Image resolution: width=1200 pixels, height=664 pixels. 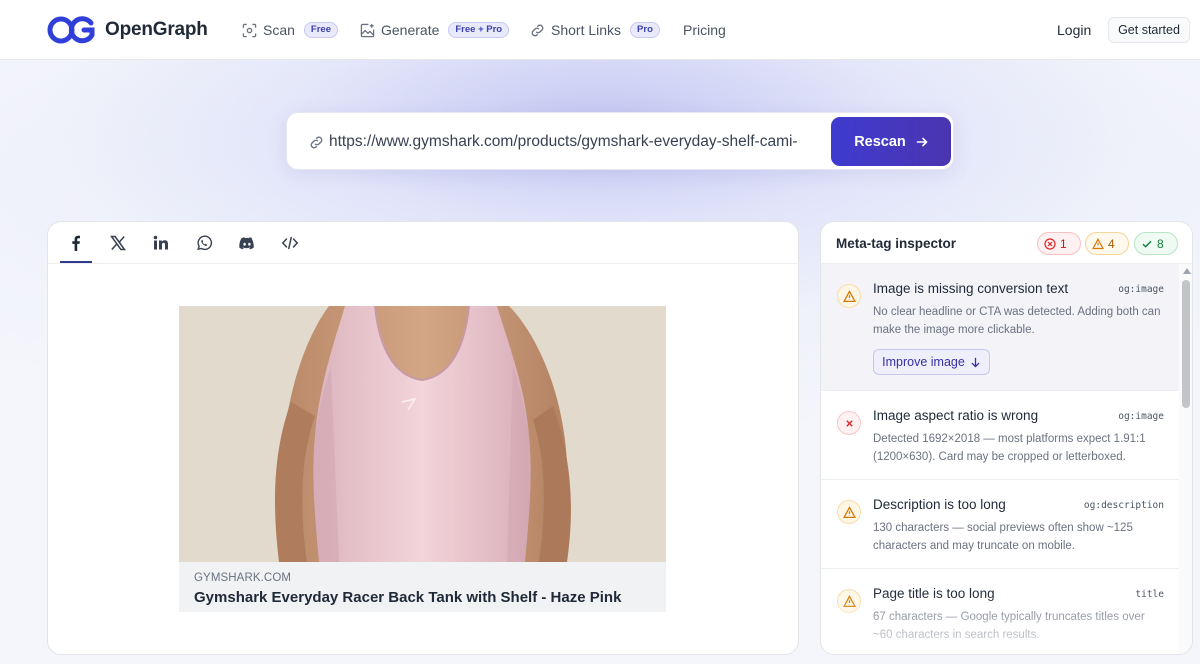 What do you see at coordinates (1147, 244) in the screenshot?
I see `check-icon` at bounding box center [1147, 244].